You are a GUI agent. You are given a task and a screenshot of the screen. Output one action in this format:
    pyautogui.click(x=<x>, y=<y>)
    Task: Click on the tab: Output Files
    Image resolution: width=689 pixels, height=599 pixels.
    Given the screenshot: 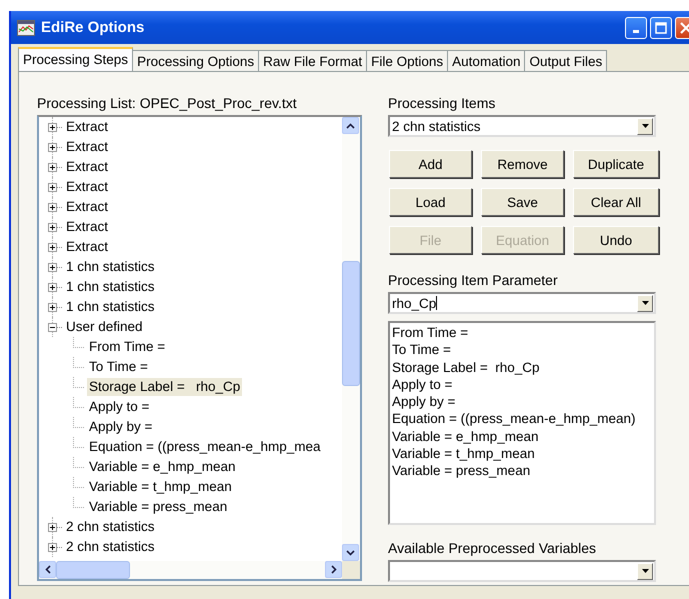 What is the action you would take?
    pyautogui.click(x=566, y=60)
    